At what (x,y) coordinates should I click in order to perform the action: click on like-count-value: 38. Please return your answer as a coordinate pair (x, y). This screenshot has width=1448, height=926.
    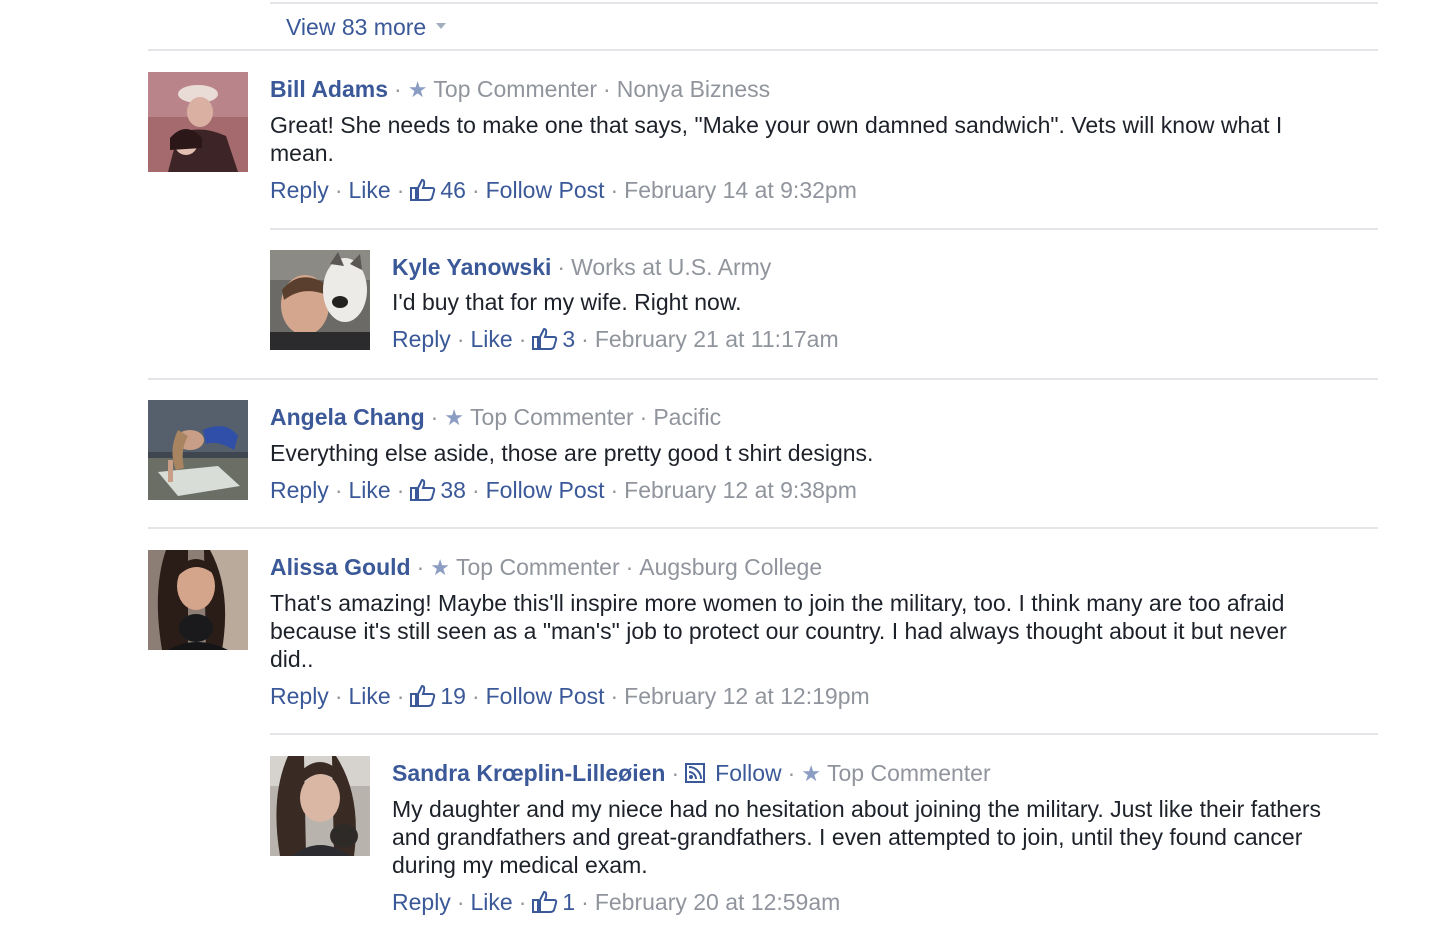
    Looking at the image, I should click on (453, 490).